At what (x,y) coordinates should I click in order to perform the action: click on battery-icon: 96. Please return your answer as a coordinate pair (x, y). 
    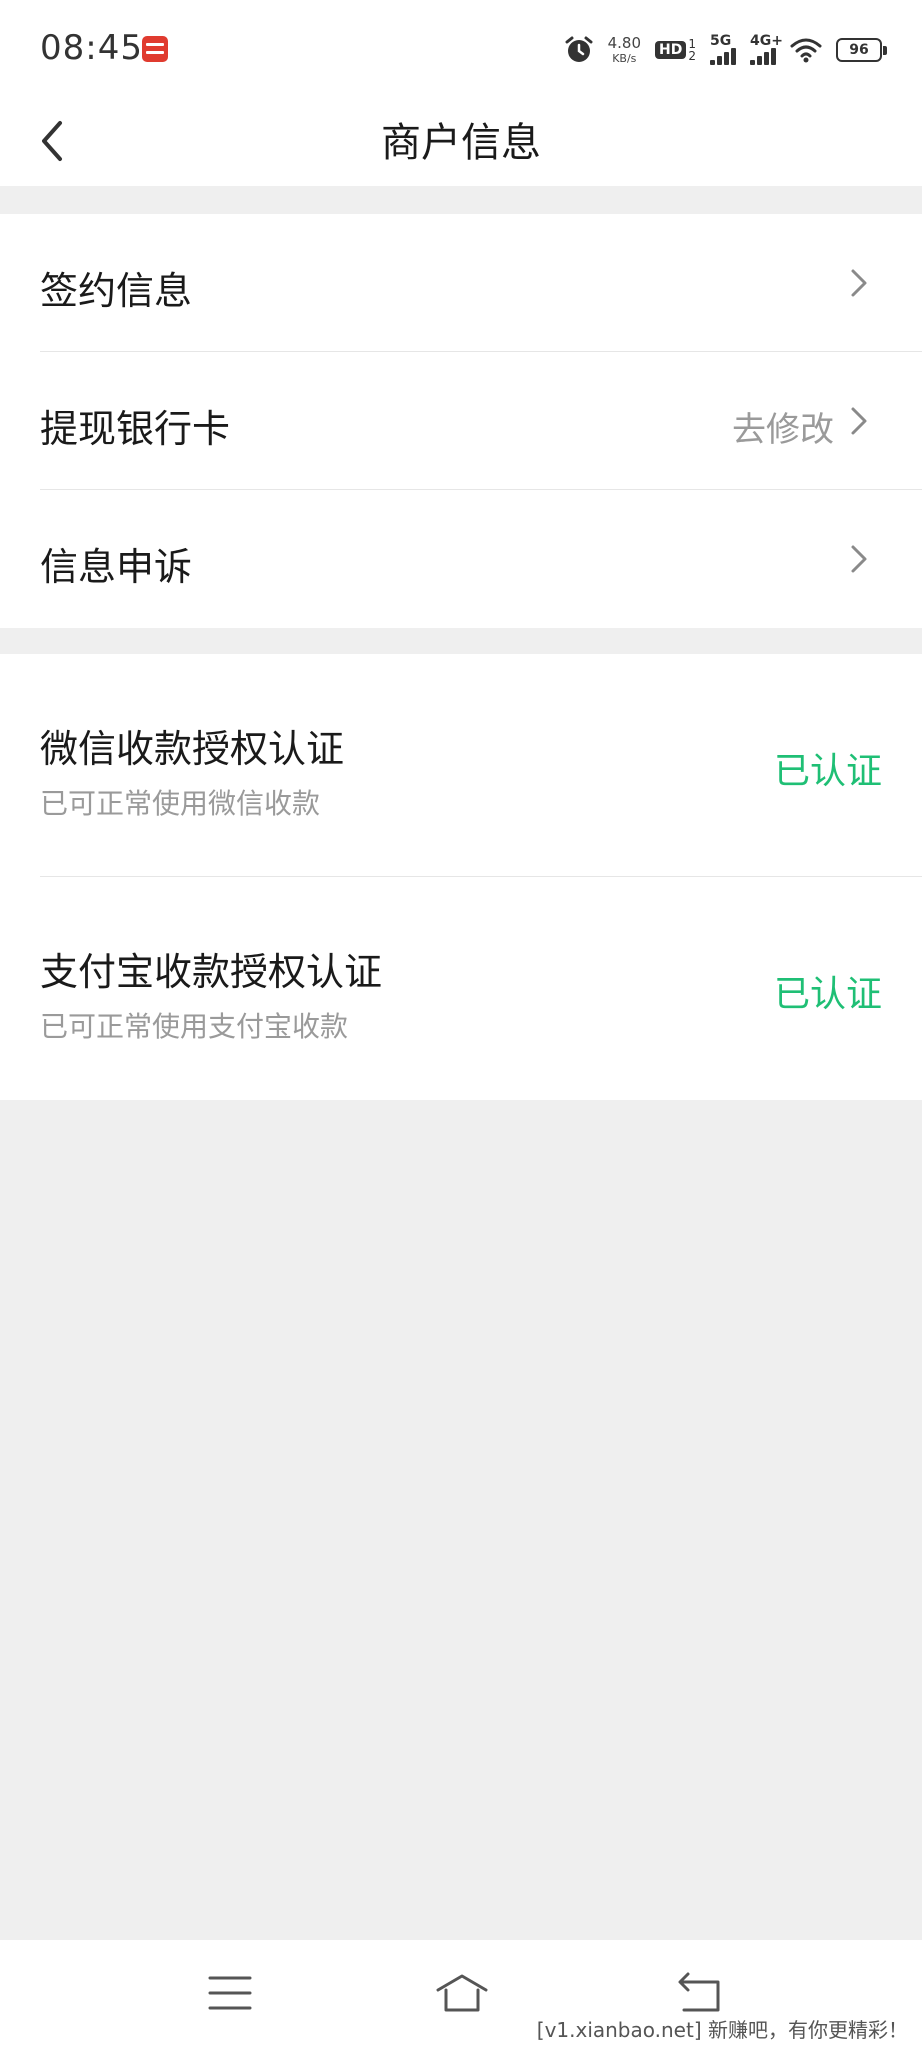
    Looking at the image, I should click on (861, 50).